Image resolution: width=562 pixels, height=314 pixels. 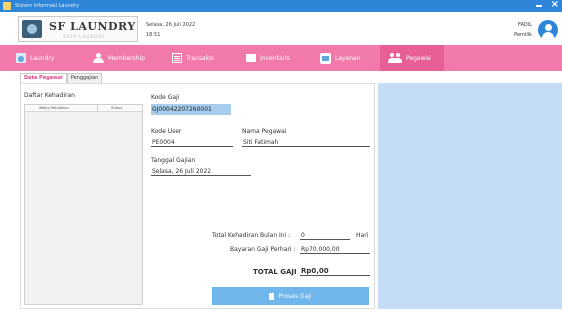 What do you see at coordinates (263, 249) in the screenshot?
I see `bayaran-label: Bayaran Gaji Perhari :` at bounding box center [263, 249].